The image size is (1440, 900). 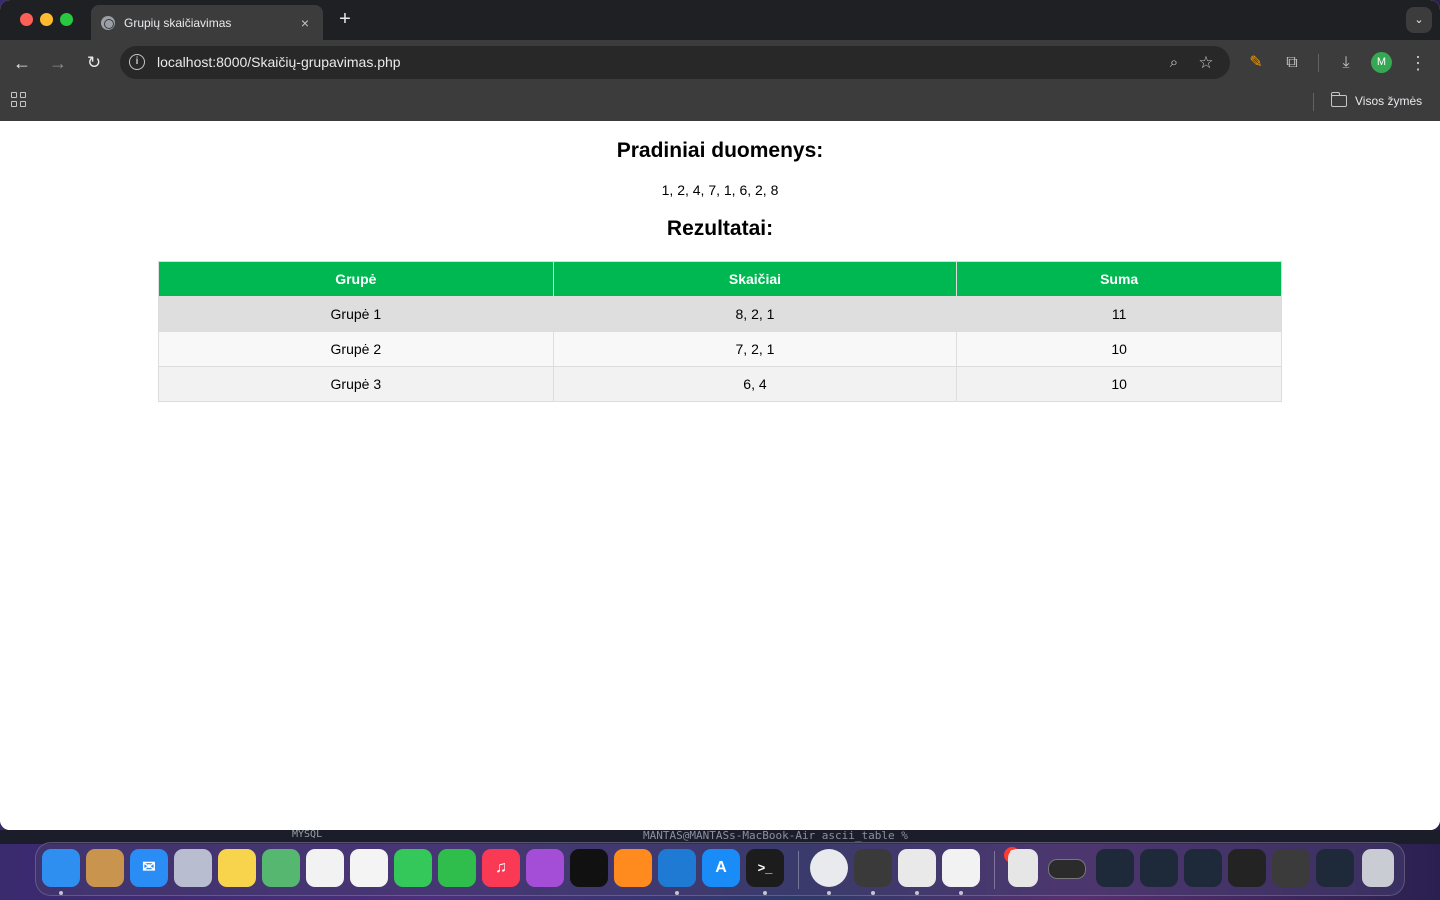 I want to click on notes-icon, so click(x=237, y=868).